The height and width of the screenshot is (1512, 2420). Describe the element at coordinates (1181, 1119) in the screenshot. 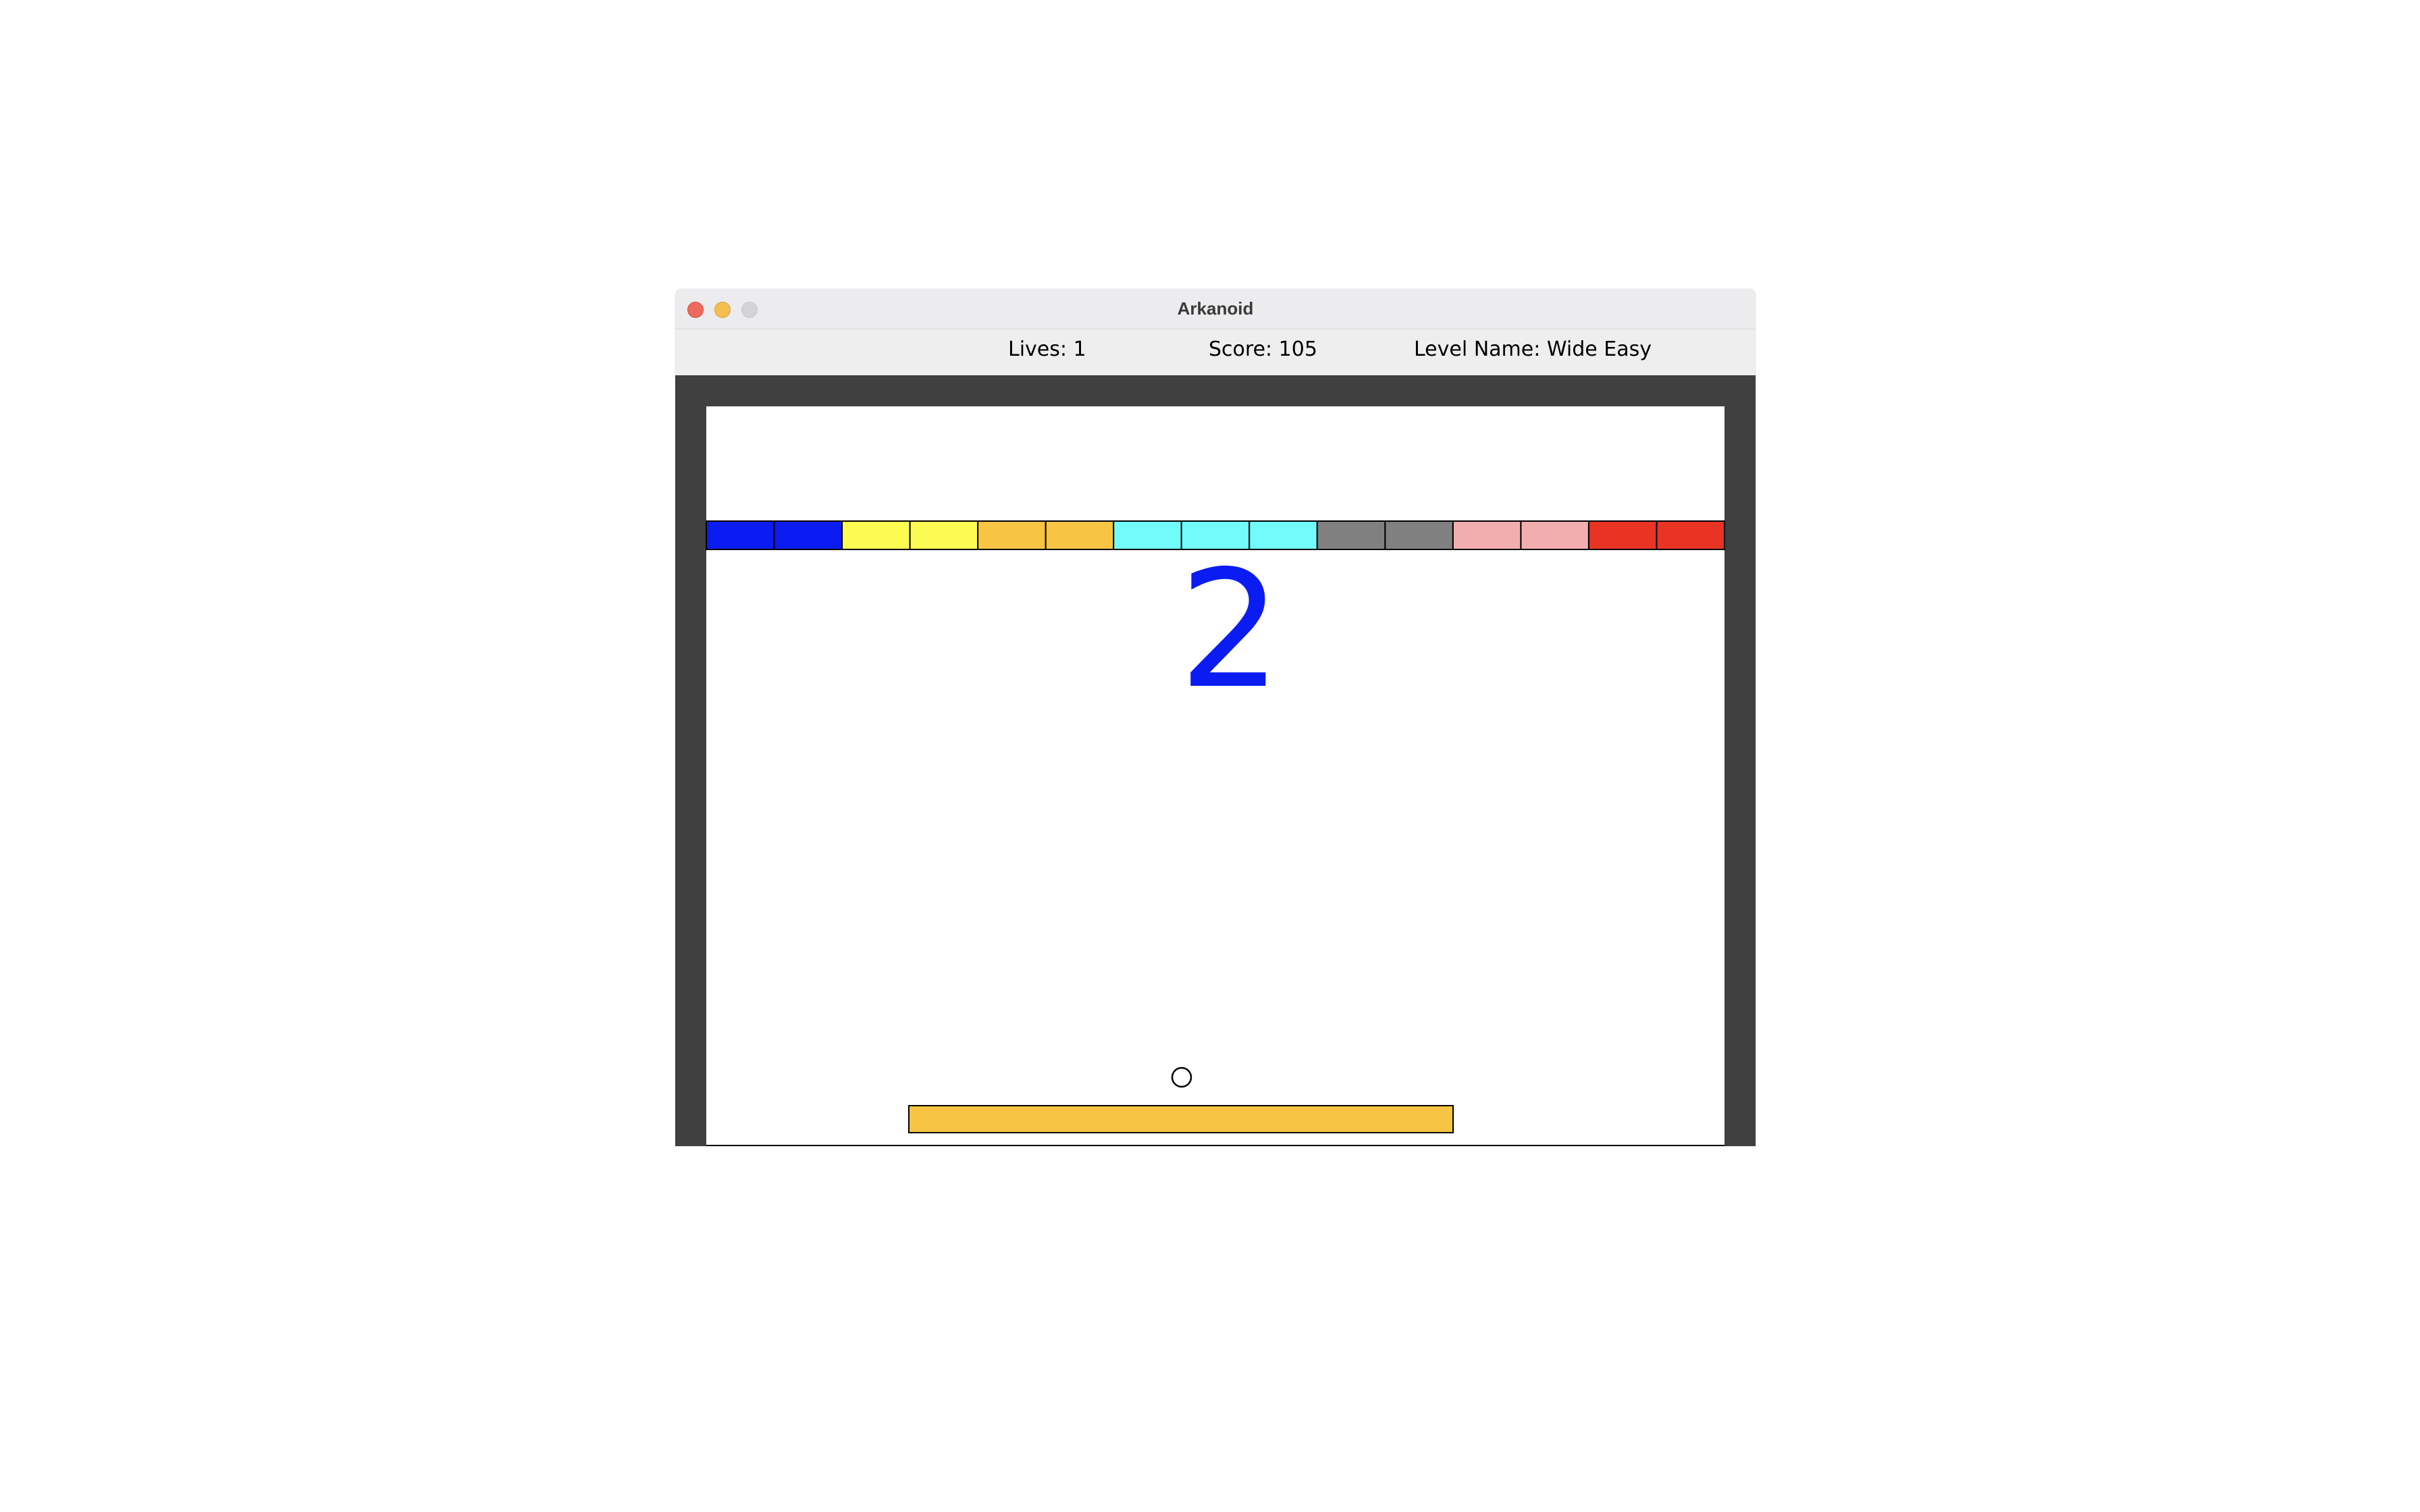

I see `paddle` at that location.